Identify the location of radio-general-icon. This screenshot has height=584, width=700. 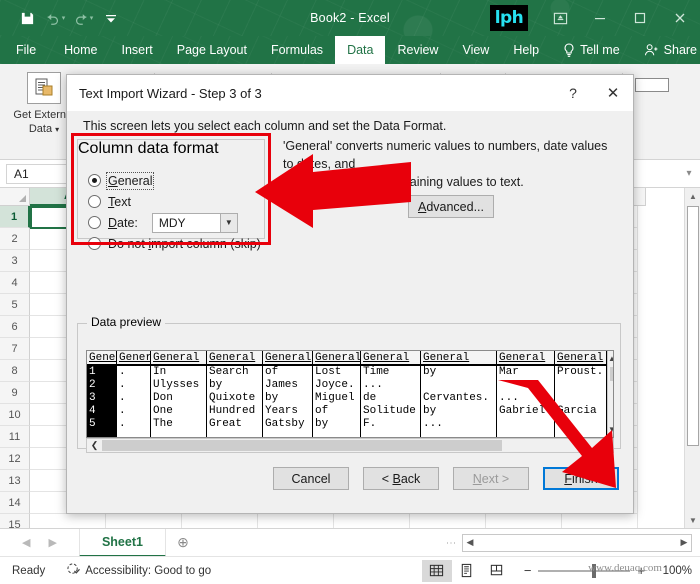
(94, 180).